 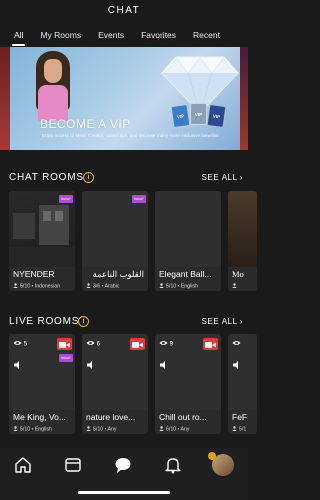 I want to click on room-meta: 5/1, so click(x=239, y=429).